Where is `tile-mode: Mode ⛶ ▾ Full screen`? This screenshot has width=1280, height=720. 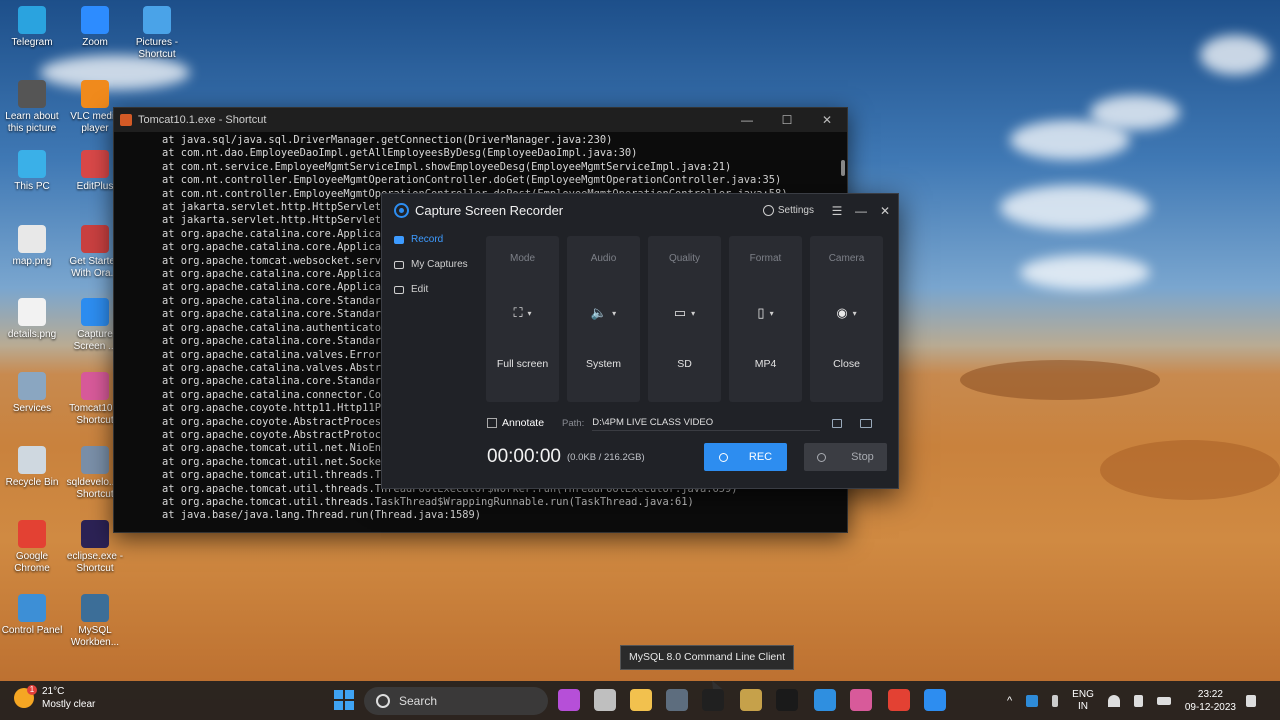 tile-mode: Mode ⛶ ▾ Full screen is located at coordinates (522, 319).